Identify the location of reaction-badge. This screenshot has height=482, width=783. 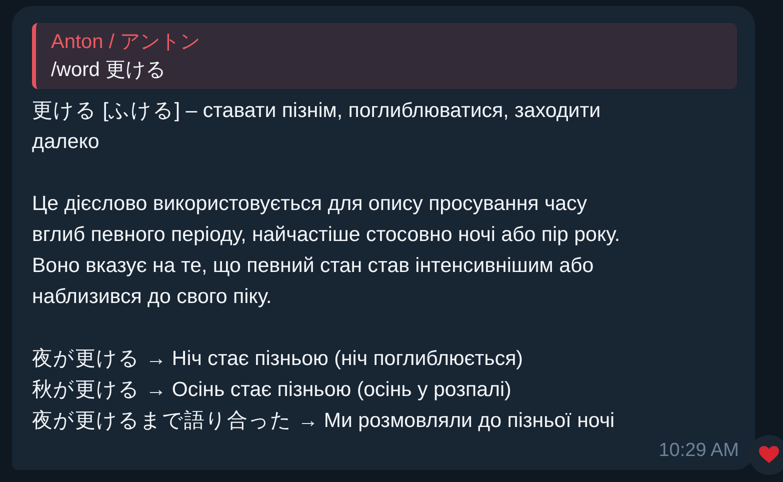
(766, 455).